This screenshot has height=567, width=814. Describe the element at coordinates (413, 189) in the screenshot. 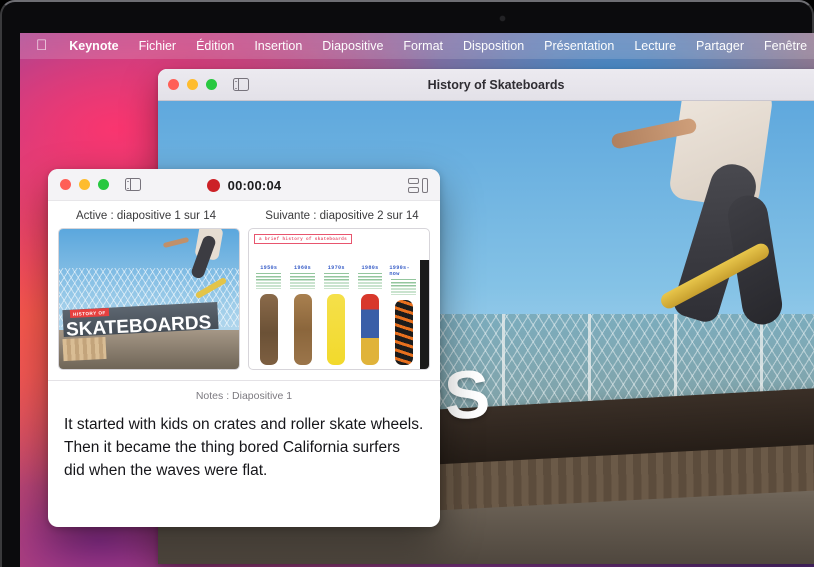

I see `layout-icon-rect-bottom` at that location.